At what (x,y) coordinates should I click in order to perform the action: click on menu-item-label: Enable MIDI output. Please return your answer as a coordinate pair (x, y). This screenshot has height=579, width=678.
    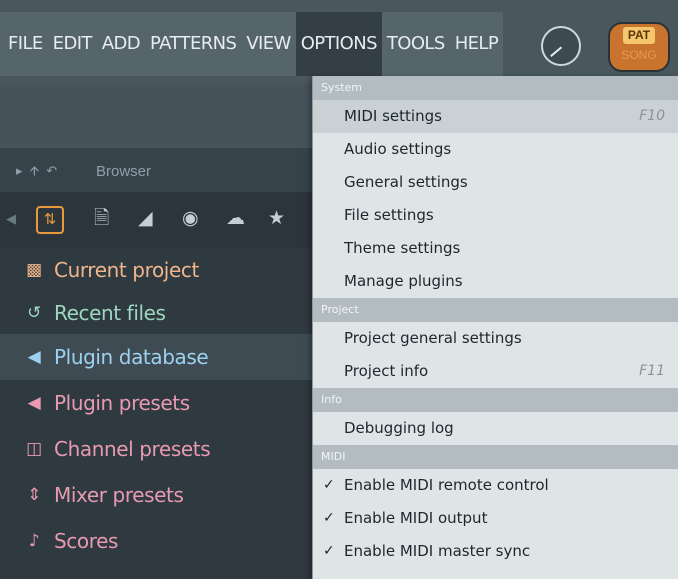
    Looking at the image, I should click on (416, 518).